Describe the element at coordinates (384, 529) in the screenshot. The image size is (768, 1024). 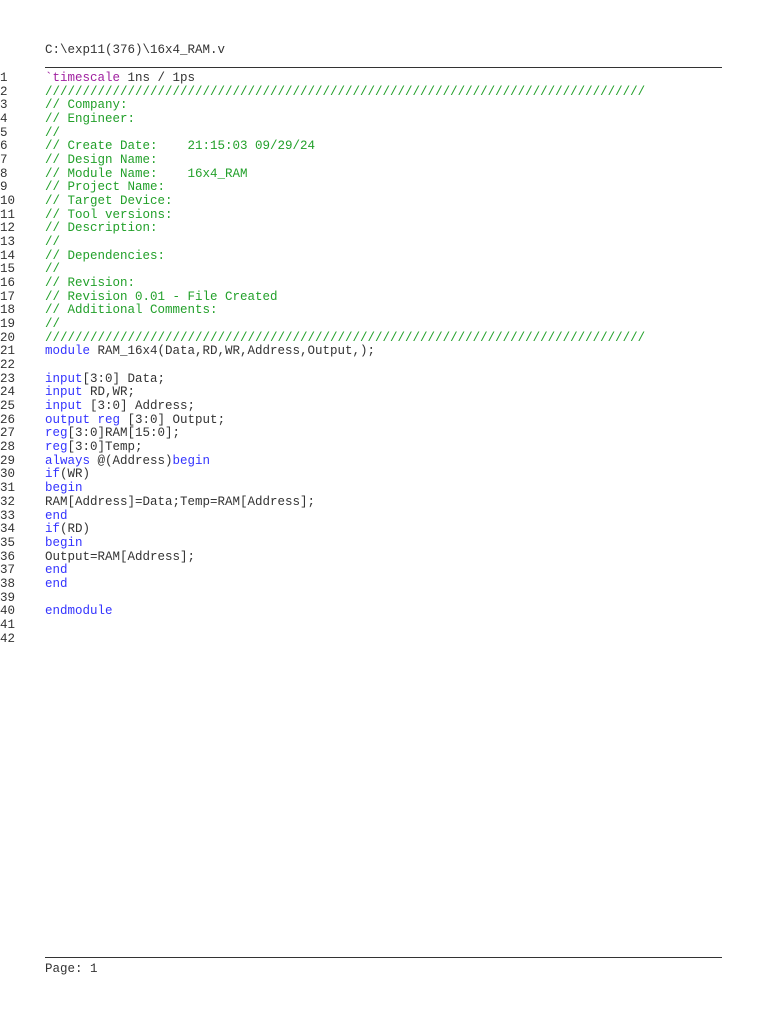
I see `code-line: 34 if(RD)` at that location.